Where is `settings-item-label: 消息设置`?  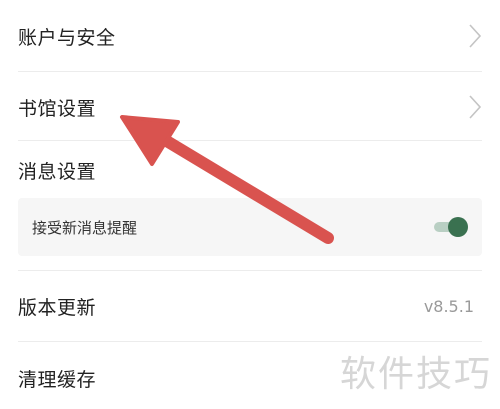
settings-item-label: 消息设置 is located at coordinates (57, 171).